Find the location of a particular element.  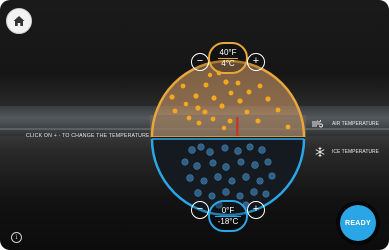

air-temperature-display: 40°F 4°C is located at coordinates (228, 58).